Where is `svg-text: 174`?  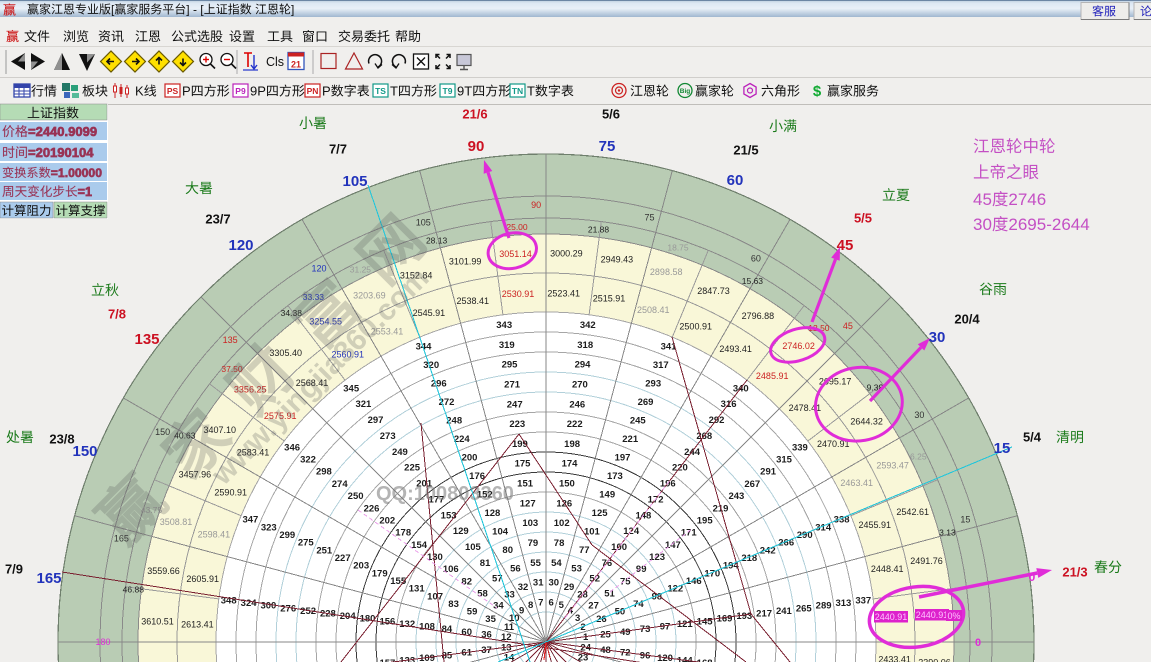 svg-text: 174 is located at coordinates (570, 464).